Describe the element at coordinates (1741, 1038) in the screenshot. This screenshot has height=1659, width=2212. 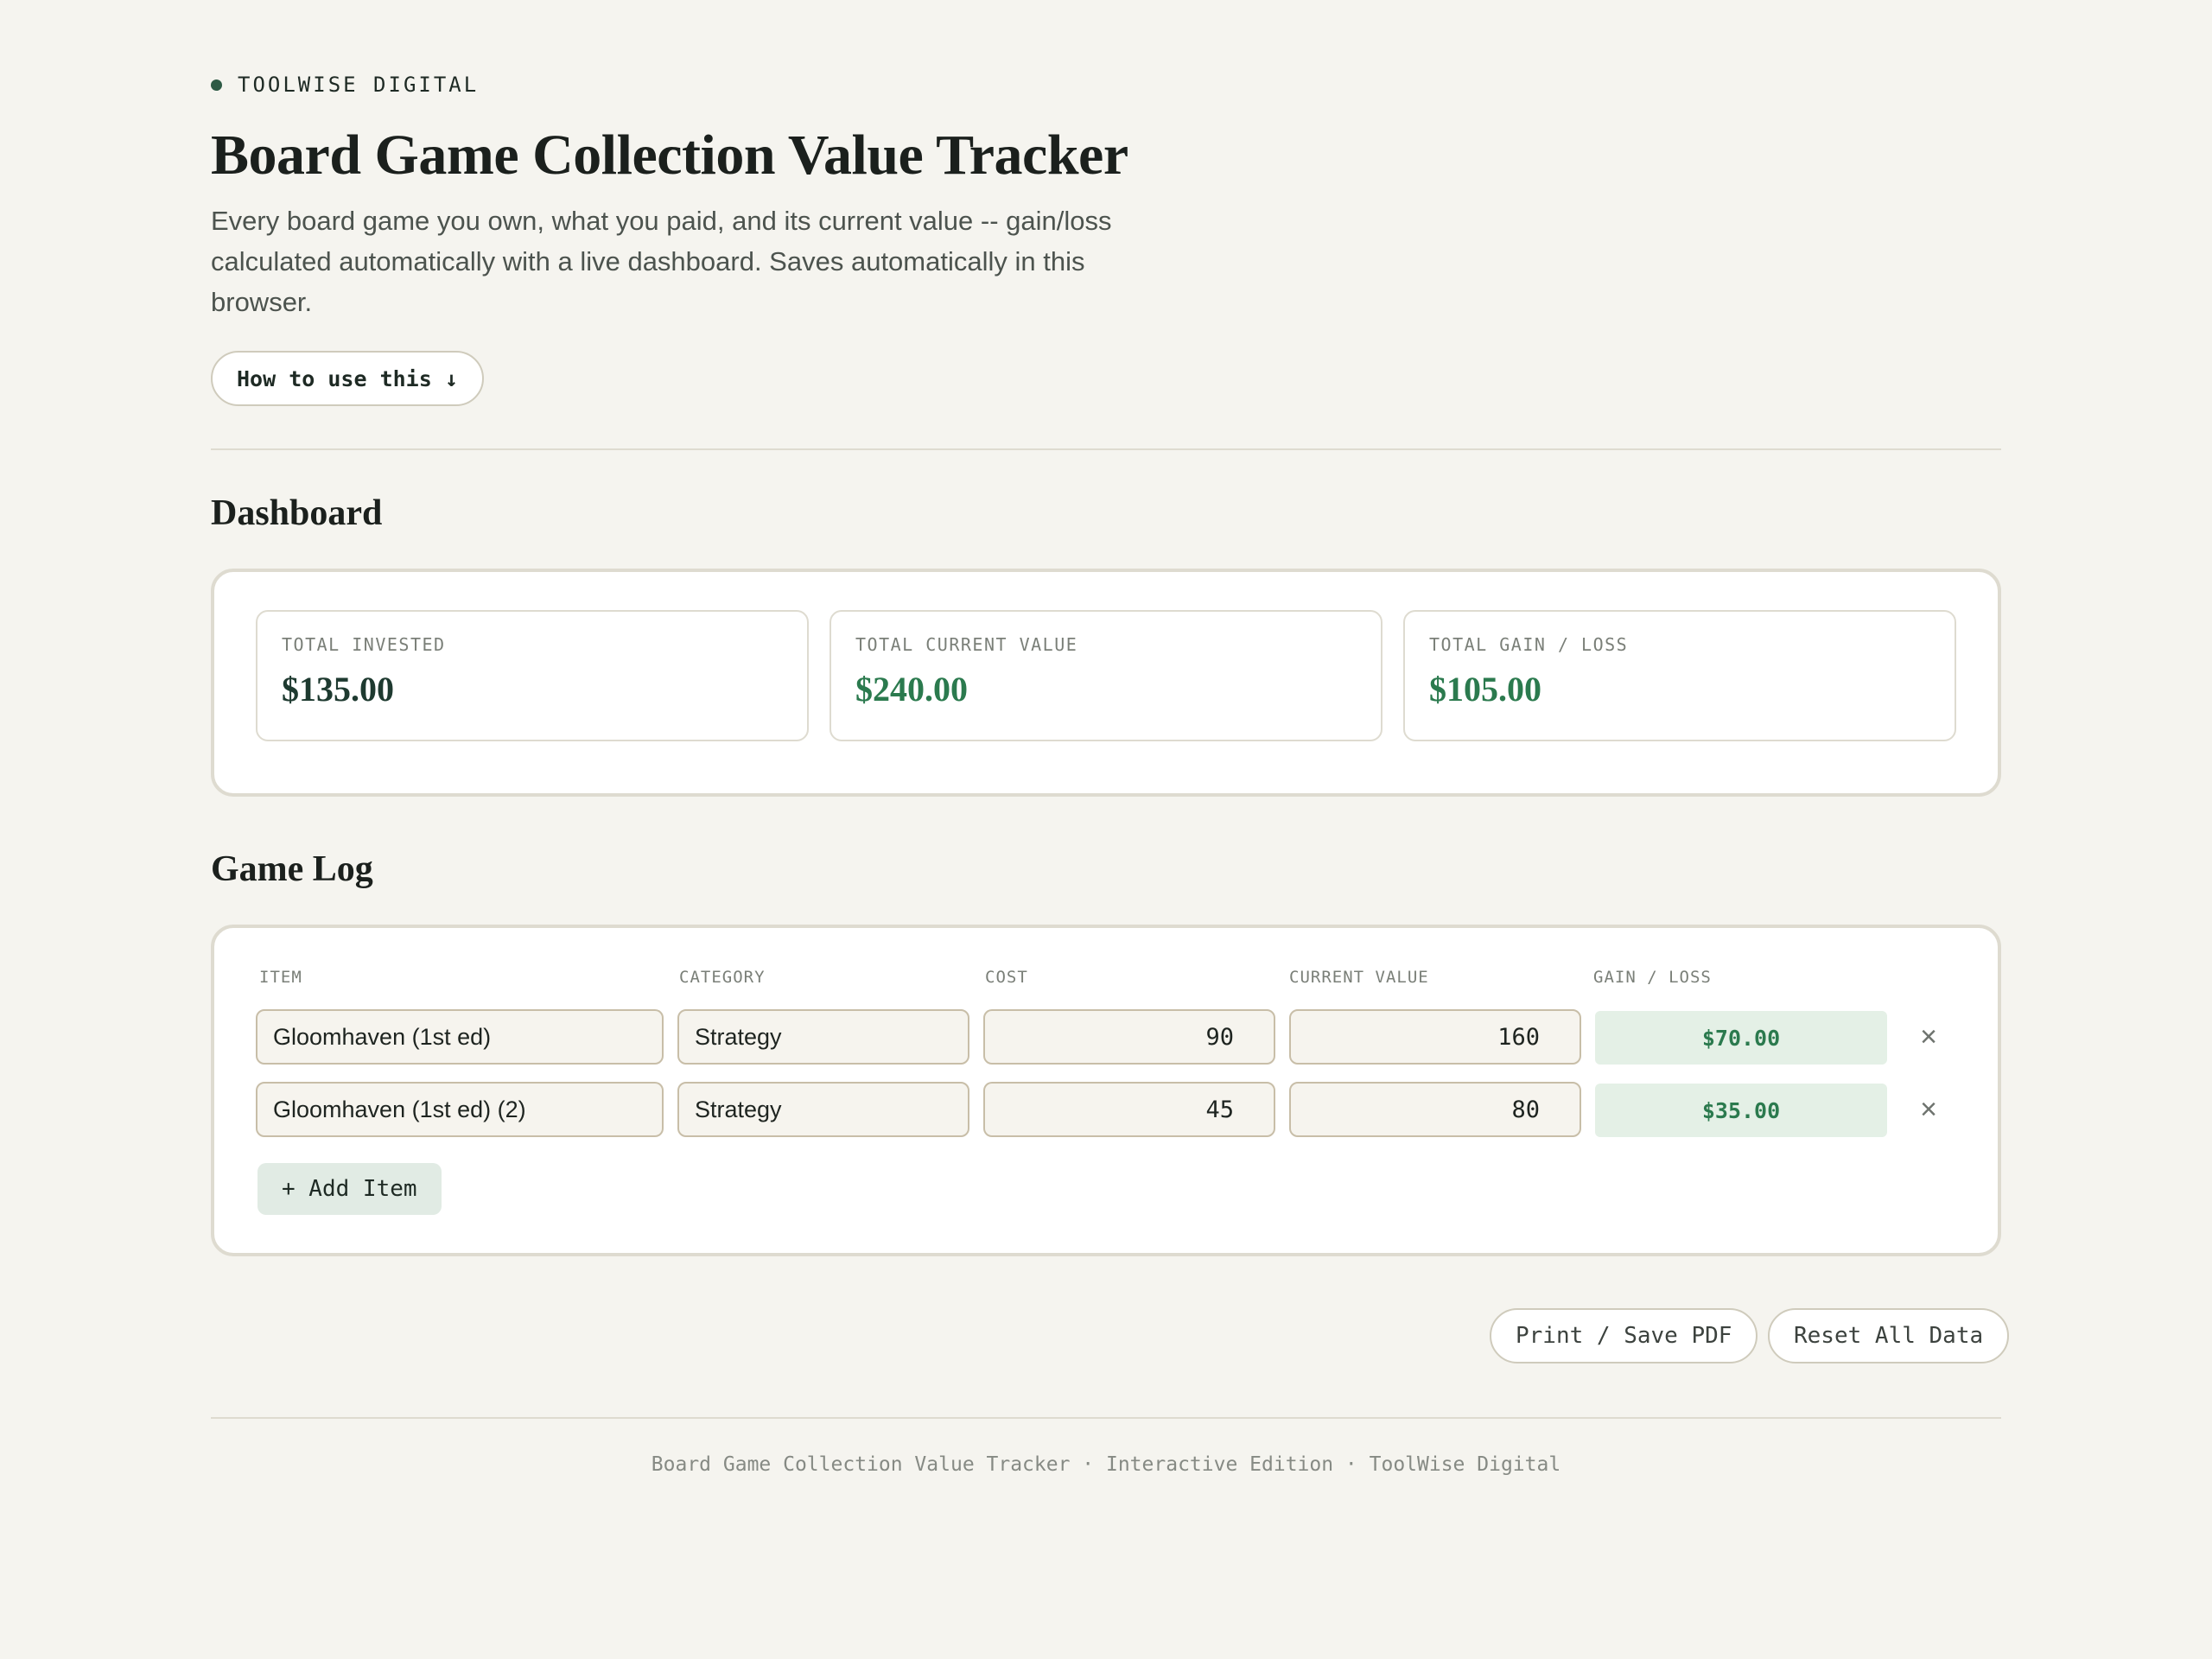
I see `gain-loss-value: $70.00` at that location.